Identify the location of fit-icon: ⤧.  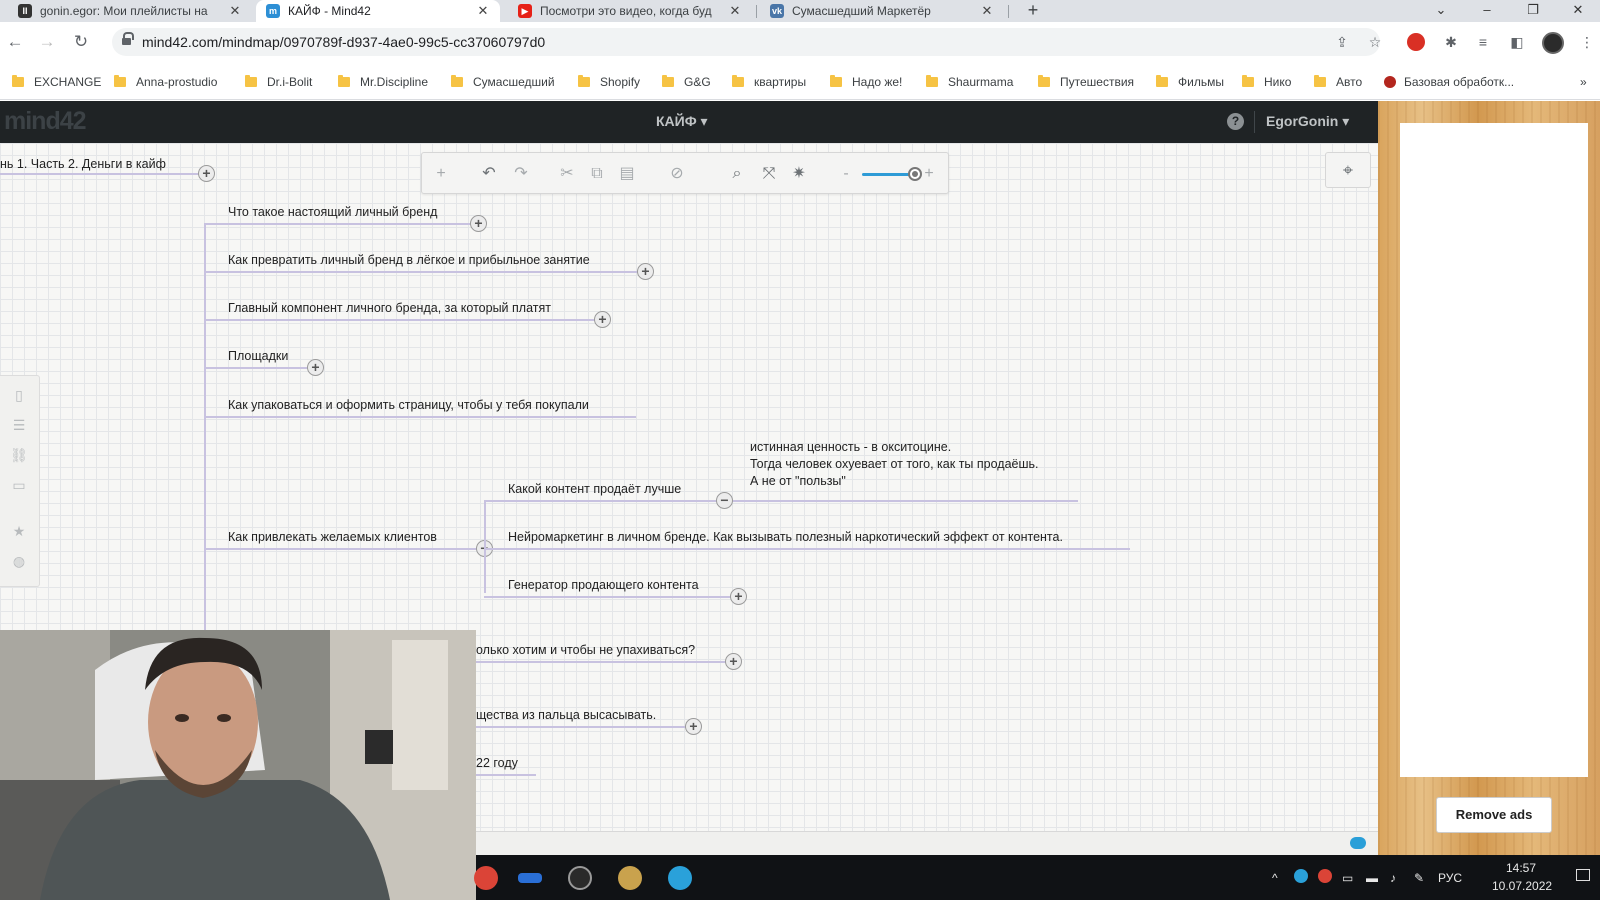
(769, 174).